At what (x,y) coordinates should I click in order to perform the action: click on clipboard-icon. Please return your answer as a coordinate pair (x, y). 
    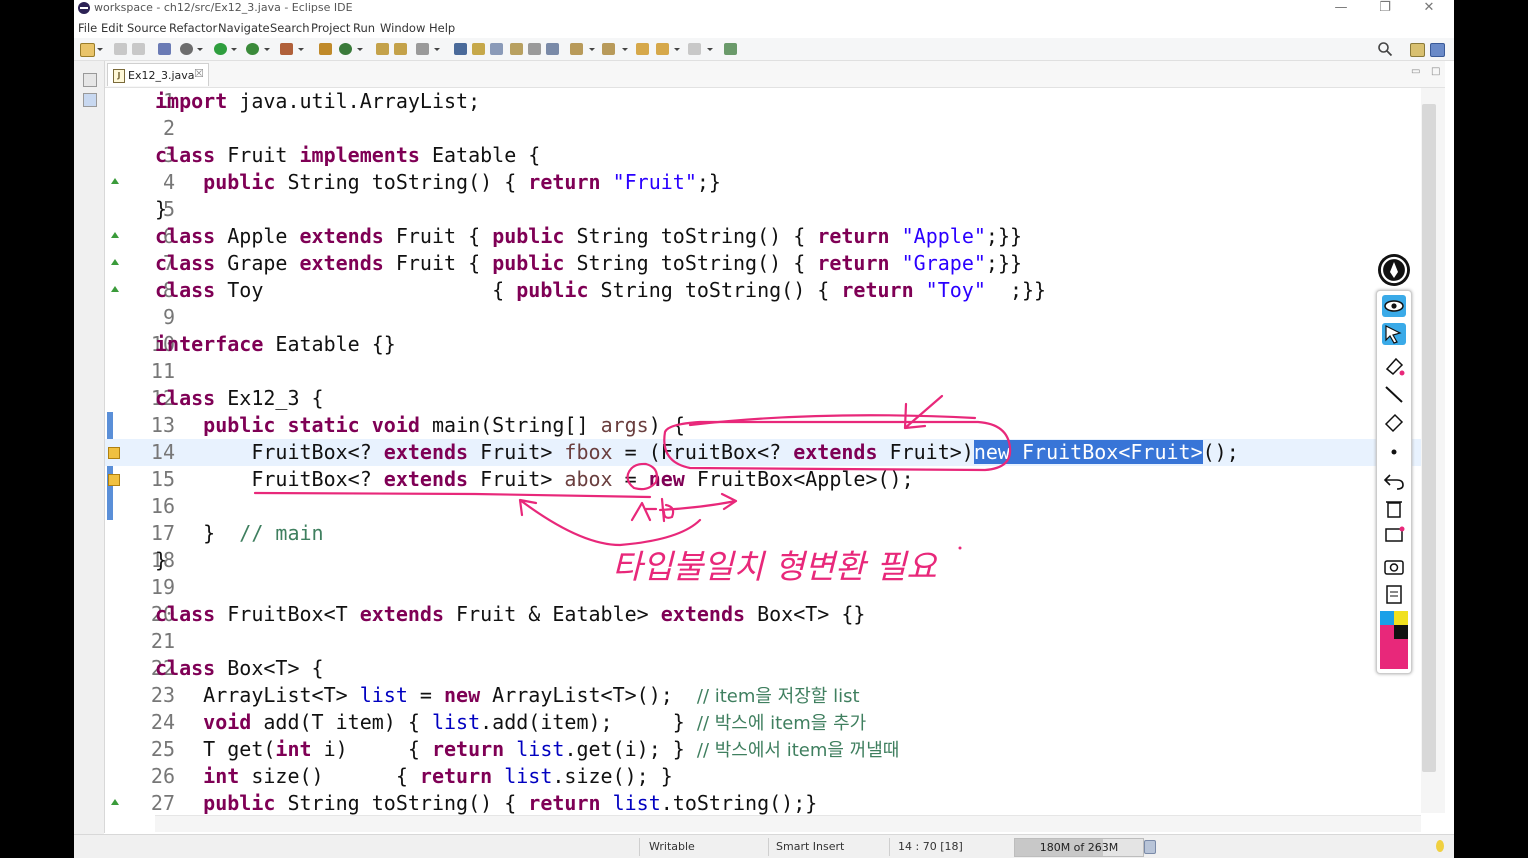
    Looking at the image, I should click on (1394, 594).